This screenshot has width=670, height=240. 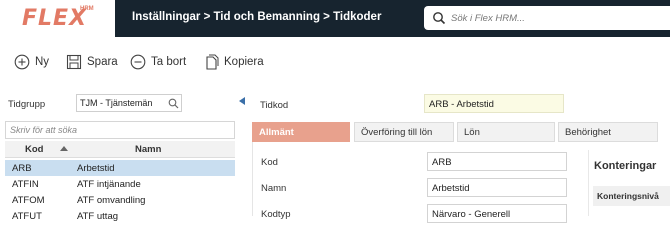 What do you see at coordinates (497, 213) in the screenshot?
I see `kodtyp-select: Närvaro - Generell` at bounding box center [497, 213].